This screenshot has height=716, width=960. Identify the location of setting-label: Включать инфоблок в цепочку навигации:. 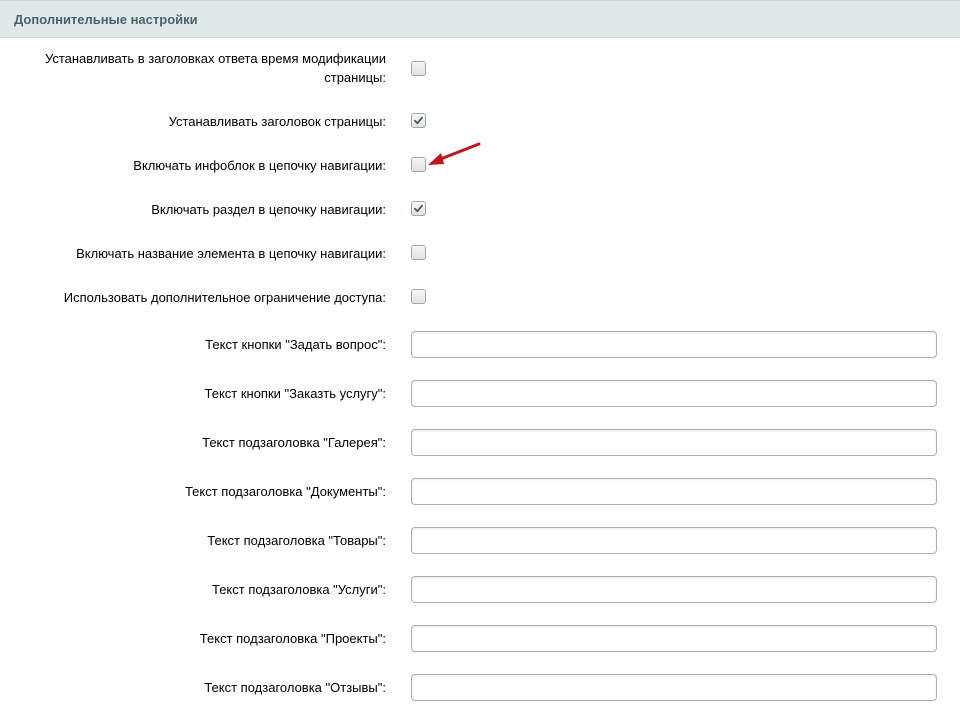
(259, 165).